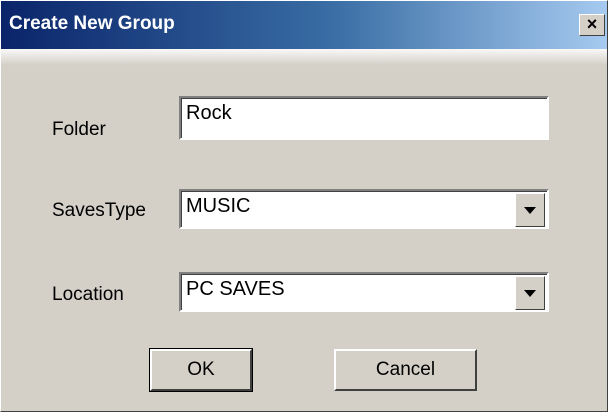 The image size is (608, 412). Describe the element at coordinates (304, 57) in the screenshot. I see `title-fade` at that location.